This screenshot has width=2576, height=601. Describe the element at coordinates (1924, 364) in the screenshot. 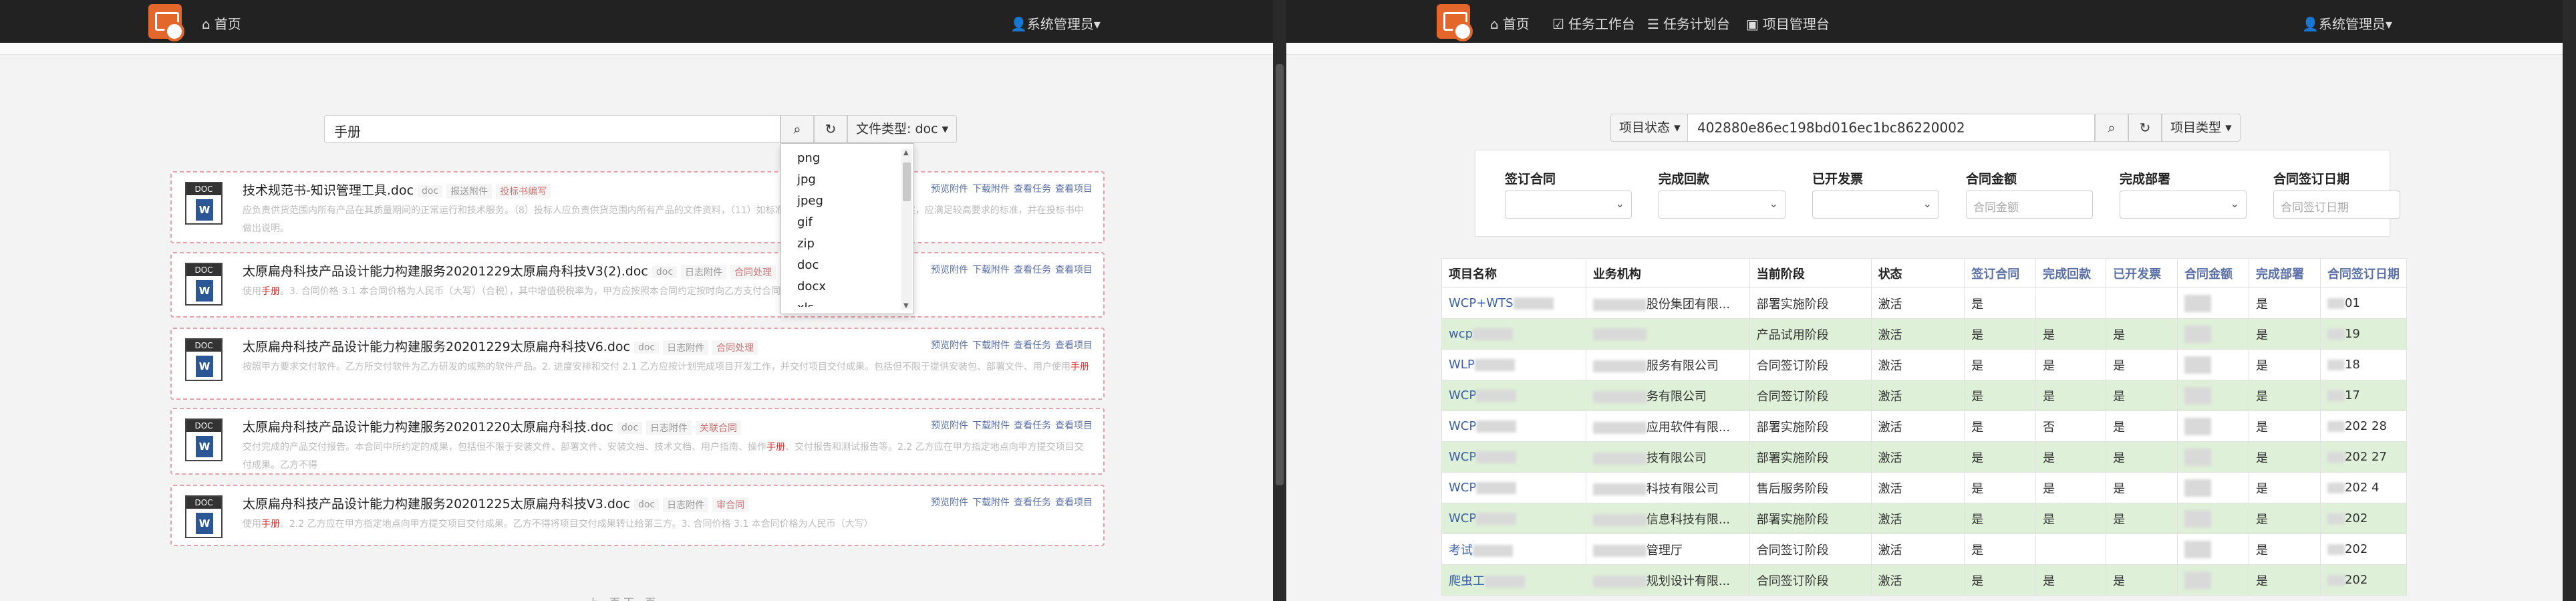

I see `table-row: WLP 服务有限公司 合同签订阶段 激活 是 是 是 是 18` at that location.